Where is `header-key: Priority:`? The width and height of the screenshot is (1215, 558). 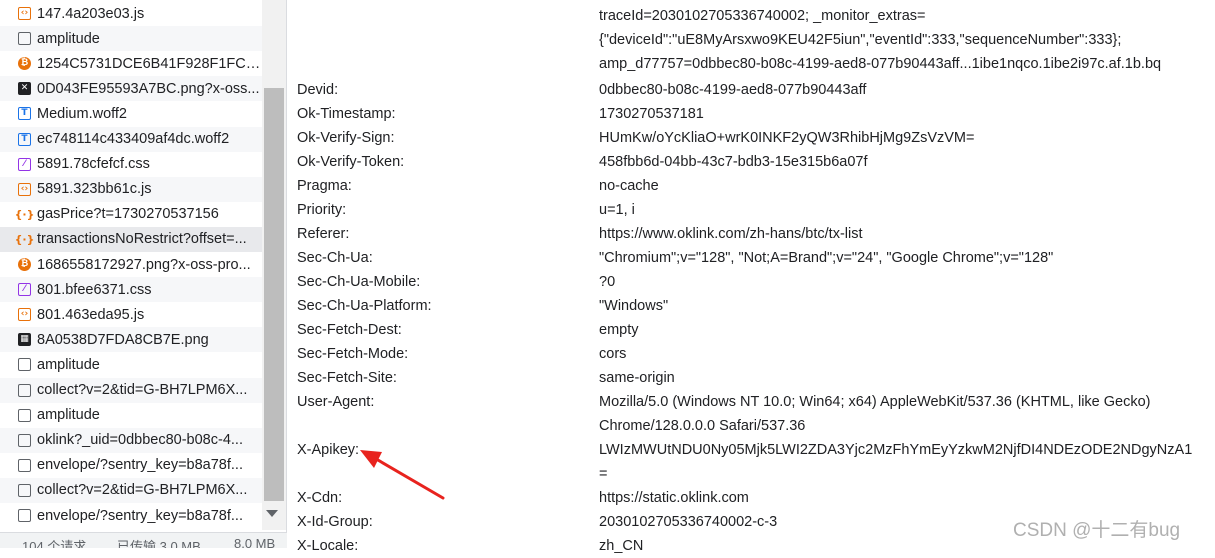 header-key: Priority: is located at coordinates (322, 210).